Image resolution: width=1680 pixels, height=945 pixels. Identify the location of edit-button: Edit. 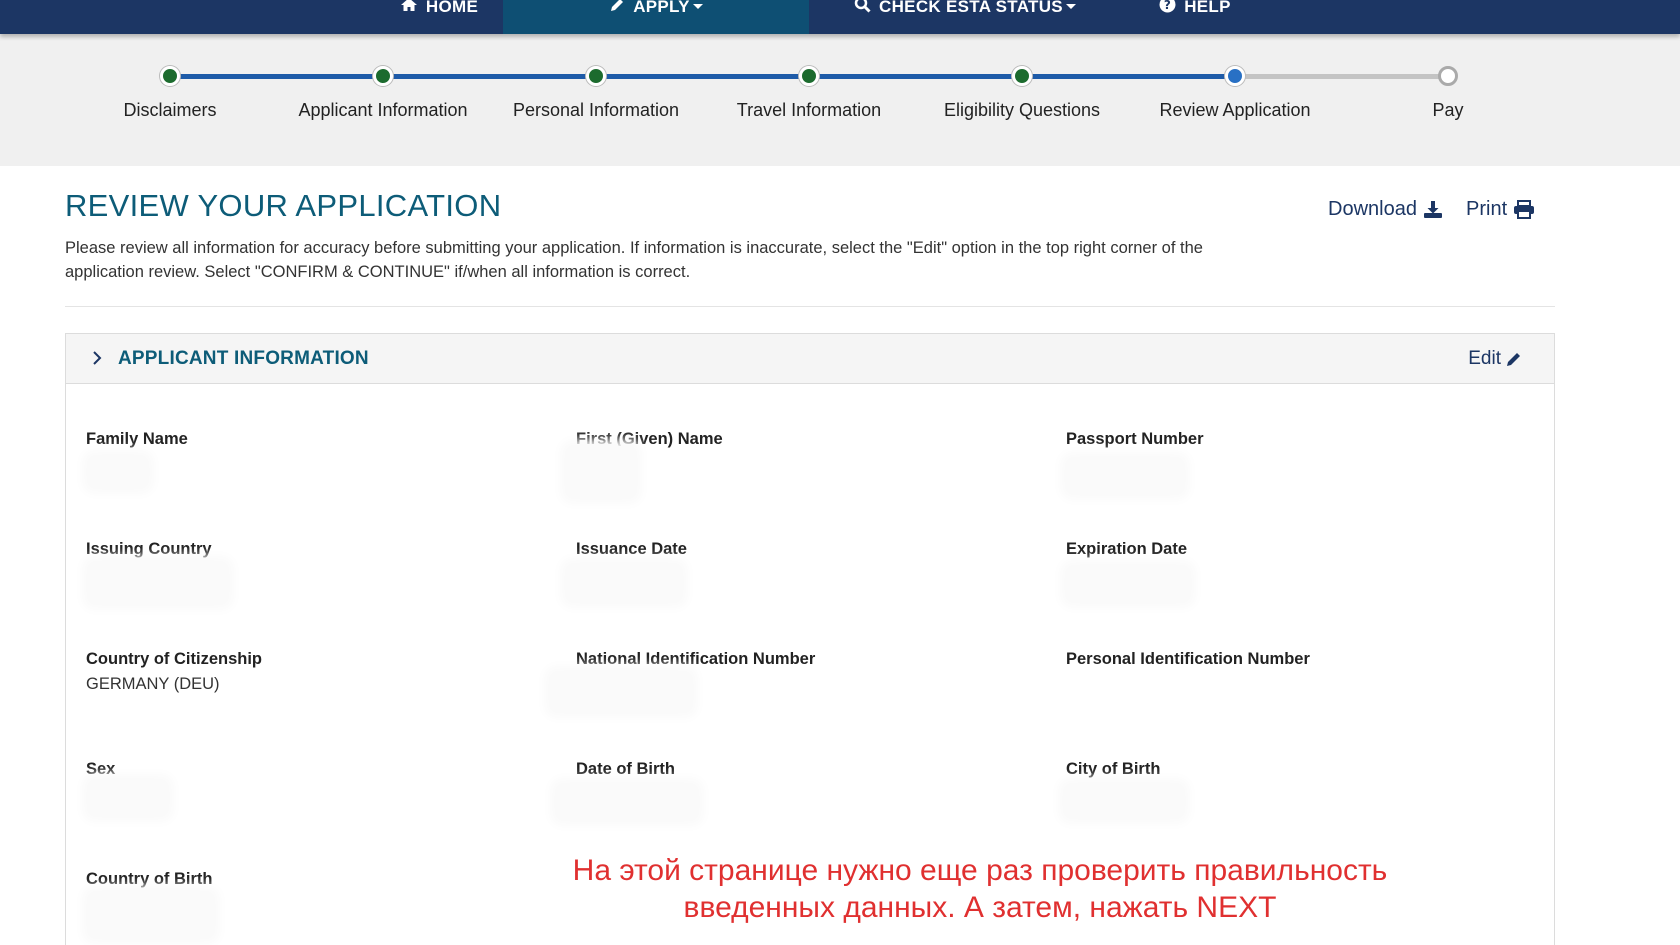
(1495, 359).